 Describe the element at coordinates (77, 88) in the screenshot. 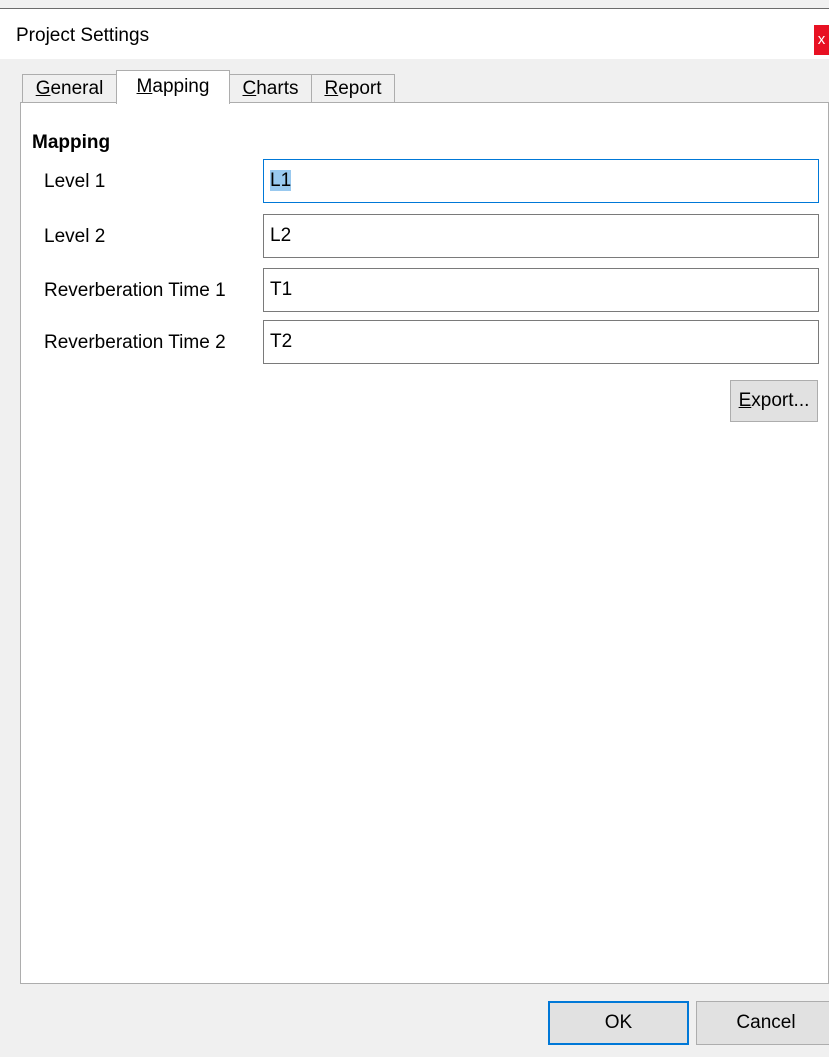

I see `tab-label: eneral` at that location.